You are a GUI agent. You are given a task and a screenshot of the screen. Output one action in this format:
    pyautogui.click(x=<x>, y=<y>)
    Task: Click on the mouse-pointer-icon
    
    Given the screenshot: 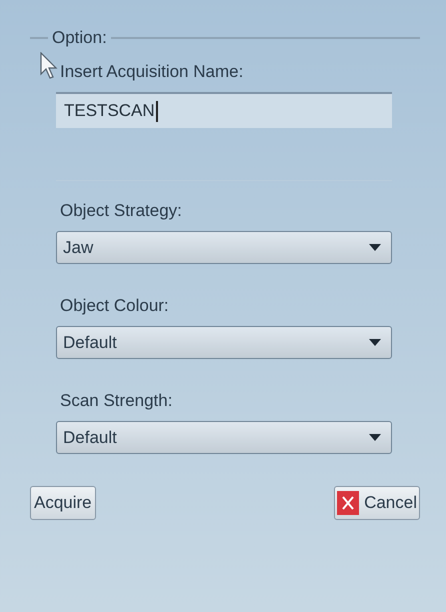 What is the action you would take?
    pyautogui.click(x=49, y=66)
    